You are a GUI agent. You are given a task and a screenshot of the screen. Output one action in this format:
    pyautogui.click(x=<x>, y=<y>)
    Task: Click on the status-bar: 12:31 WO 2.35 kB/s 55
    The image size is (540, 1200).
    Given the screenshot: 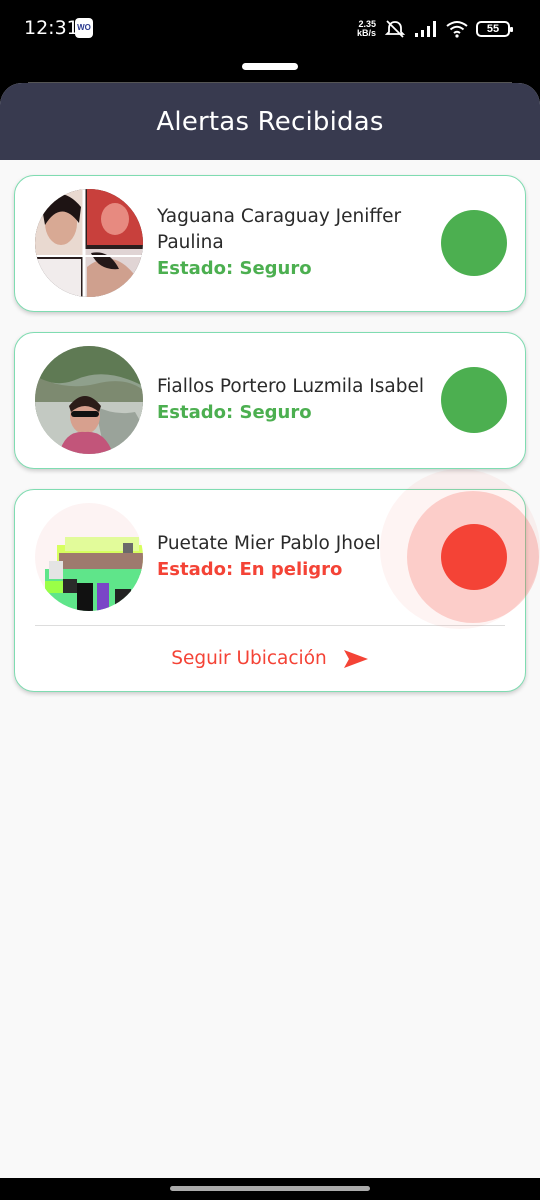 What is the action you would take?
    pyautogui.click(x=270, y=28)
    